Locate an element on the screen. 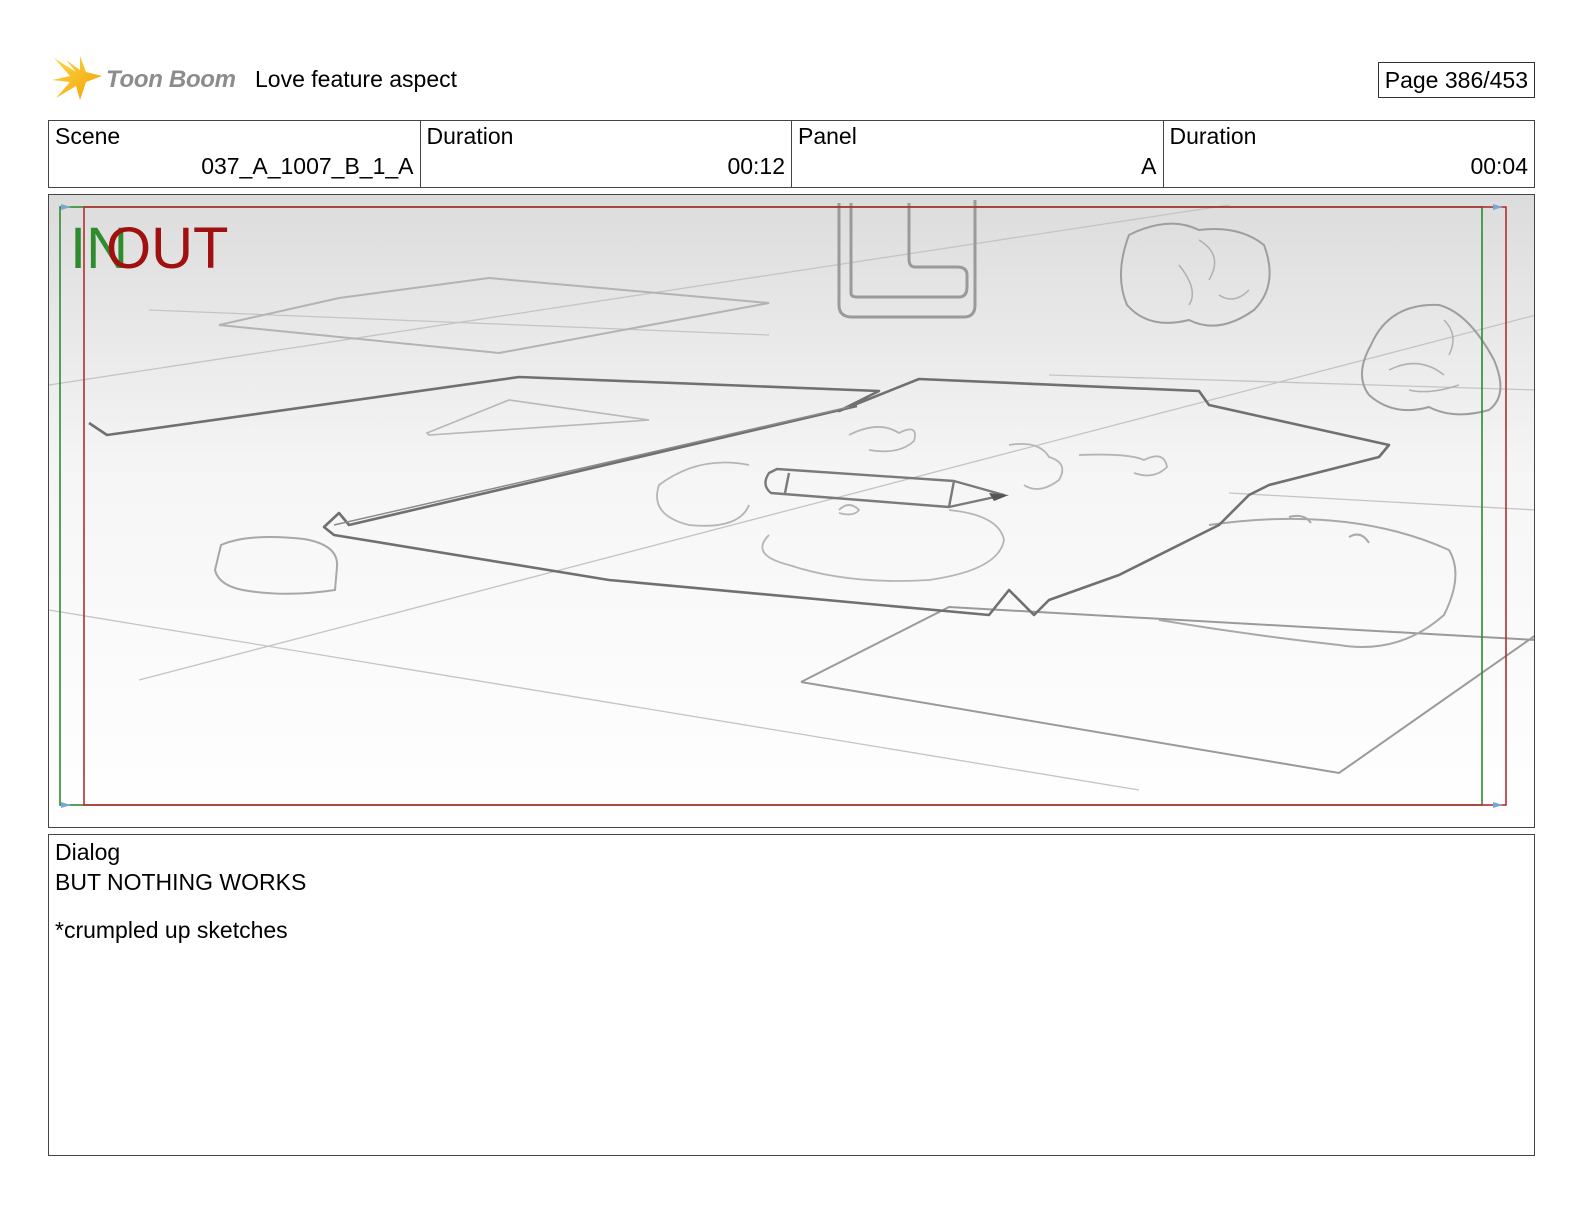 Image resolution: width=1584 pixels, height=1224 pixels. star-burst-icon is located at coordinates (77, 78).